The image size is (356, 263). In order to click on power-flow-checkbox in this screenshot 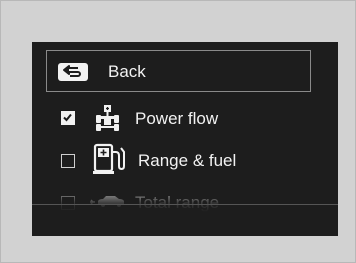, I will do `click(68, 118)`.